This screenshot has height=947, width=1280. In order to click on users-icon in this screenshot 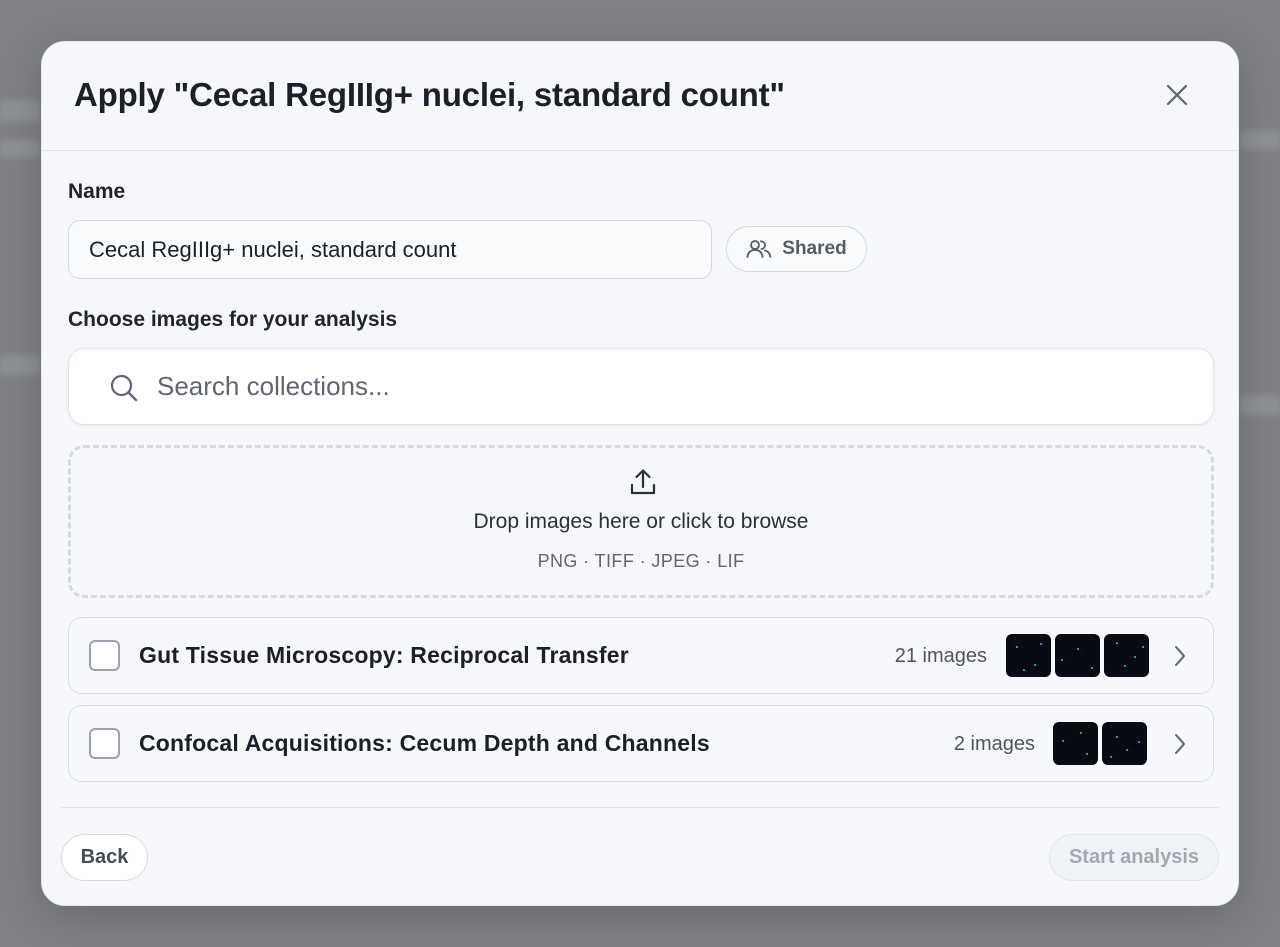, I will do `click(759, 249)`.